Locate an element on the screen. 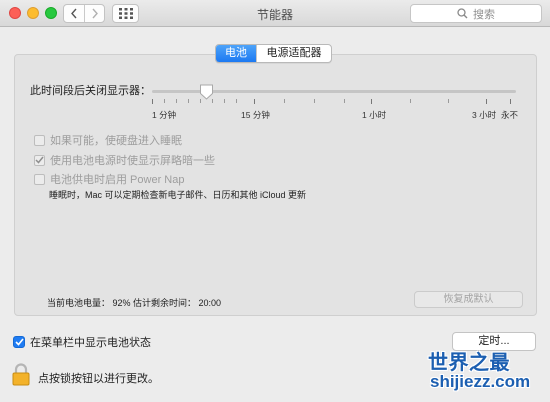 The height and width of the screenshot is (402, 550). power-nap-description: 睡眠时，Mac 可以定期检查新电子邮件、日历和其他 iCloud 更新 is located at coordinates (178, 195).